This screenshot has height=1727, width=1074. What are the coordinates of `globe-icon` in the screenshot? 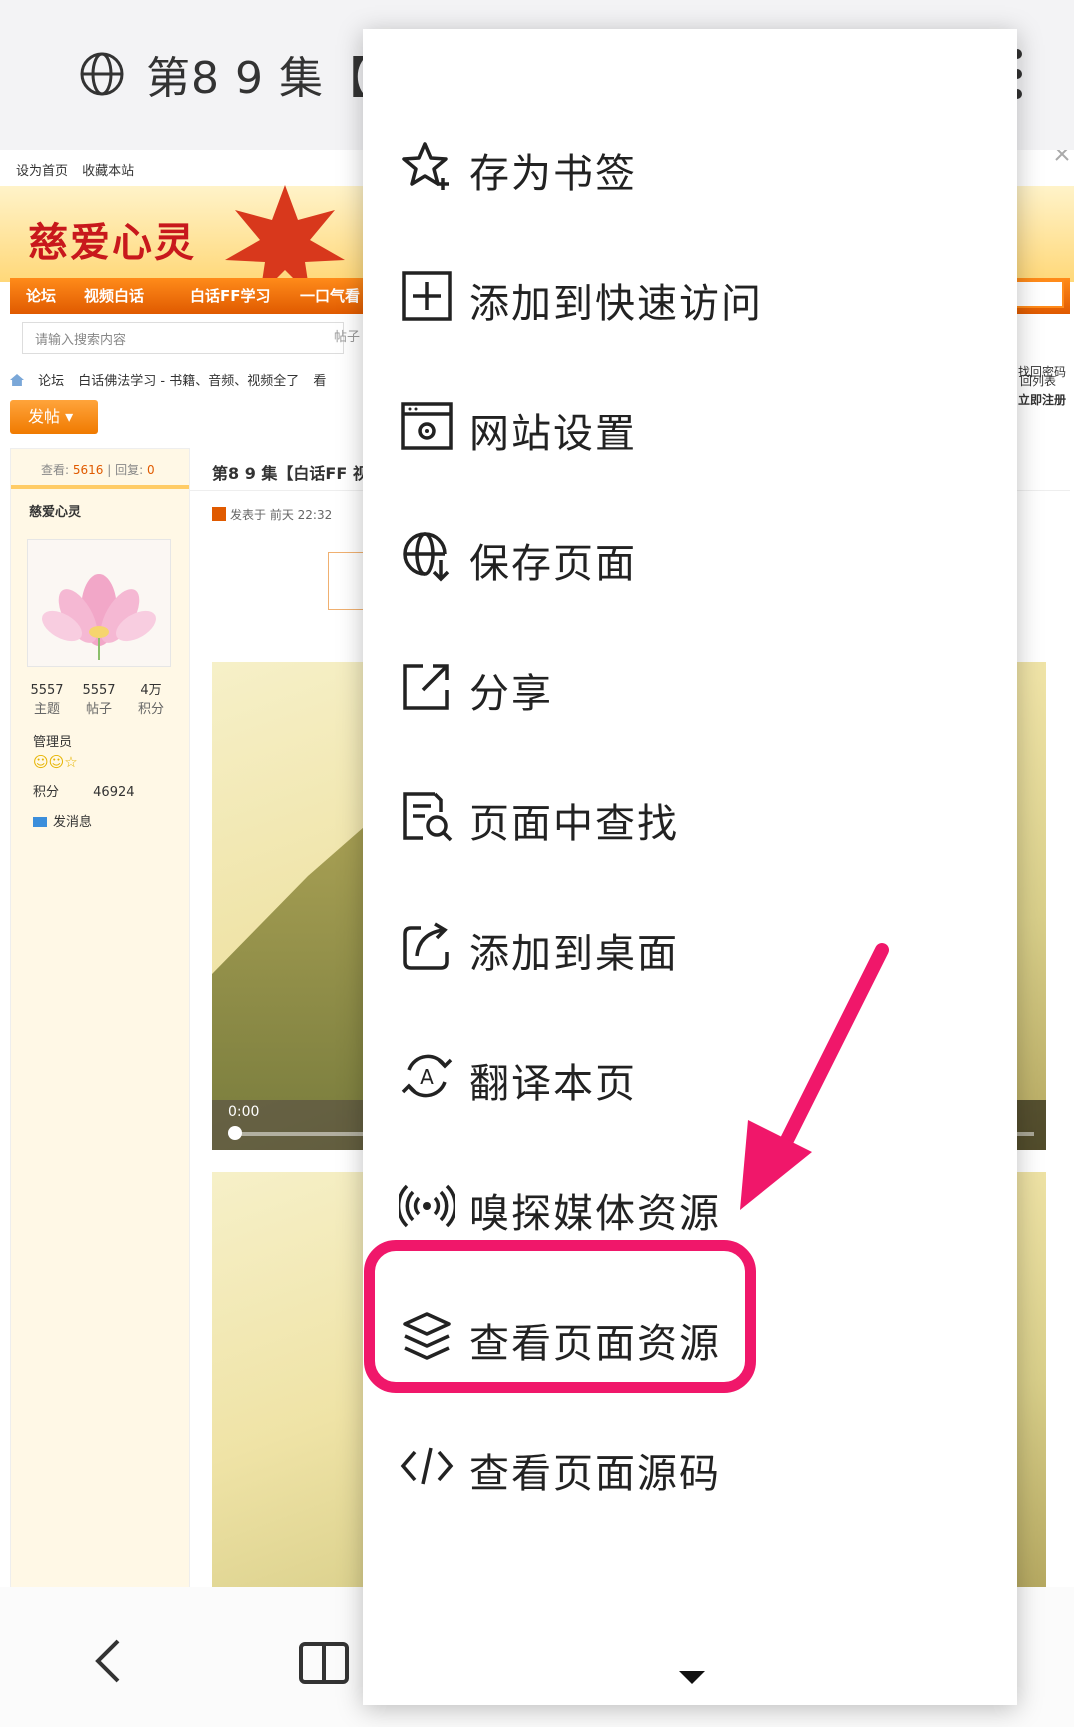 It's located at (102, 74).